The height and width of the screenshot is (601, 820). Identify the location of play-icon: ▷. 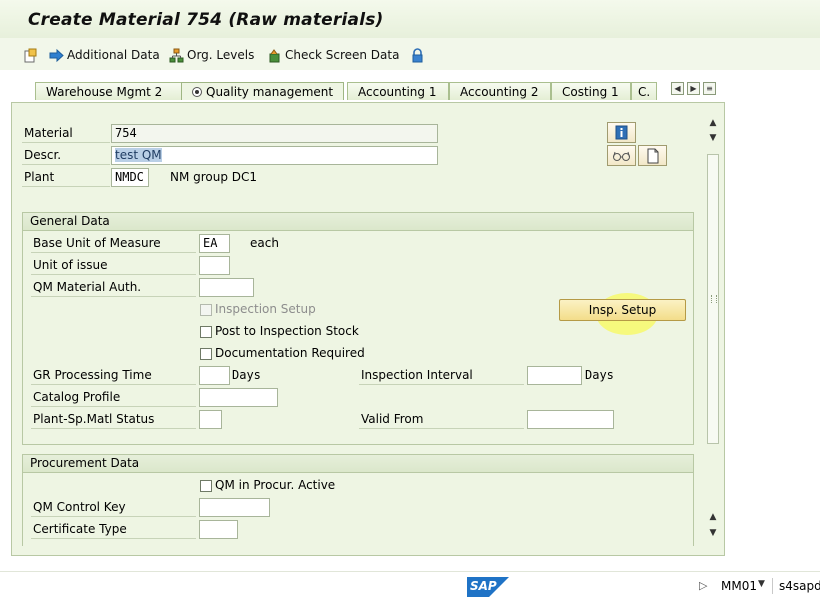
(703, 585).